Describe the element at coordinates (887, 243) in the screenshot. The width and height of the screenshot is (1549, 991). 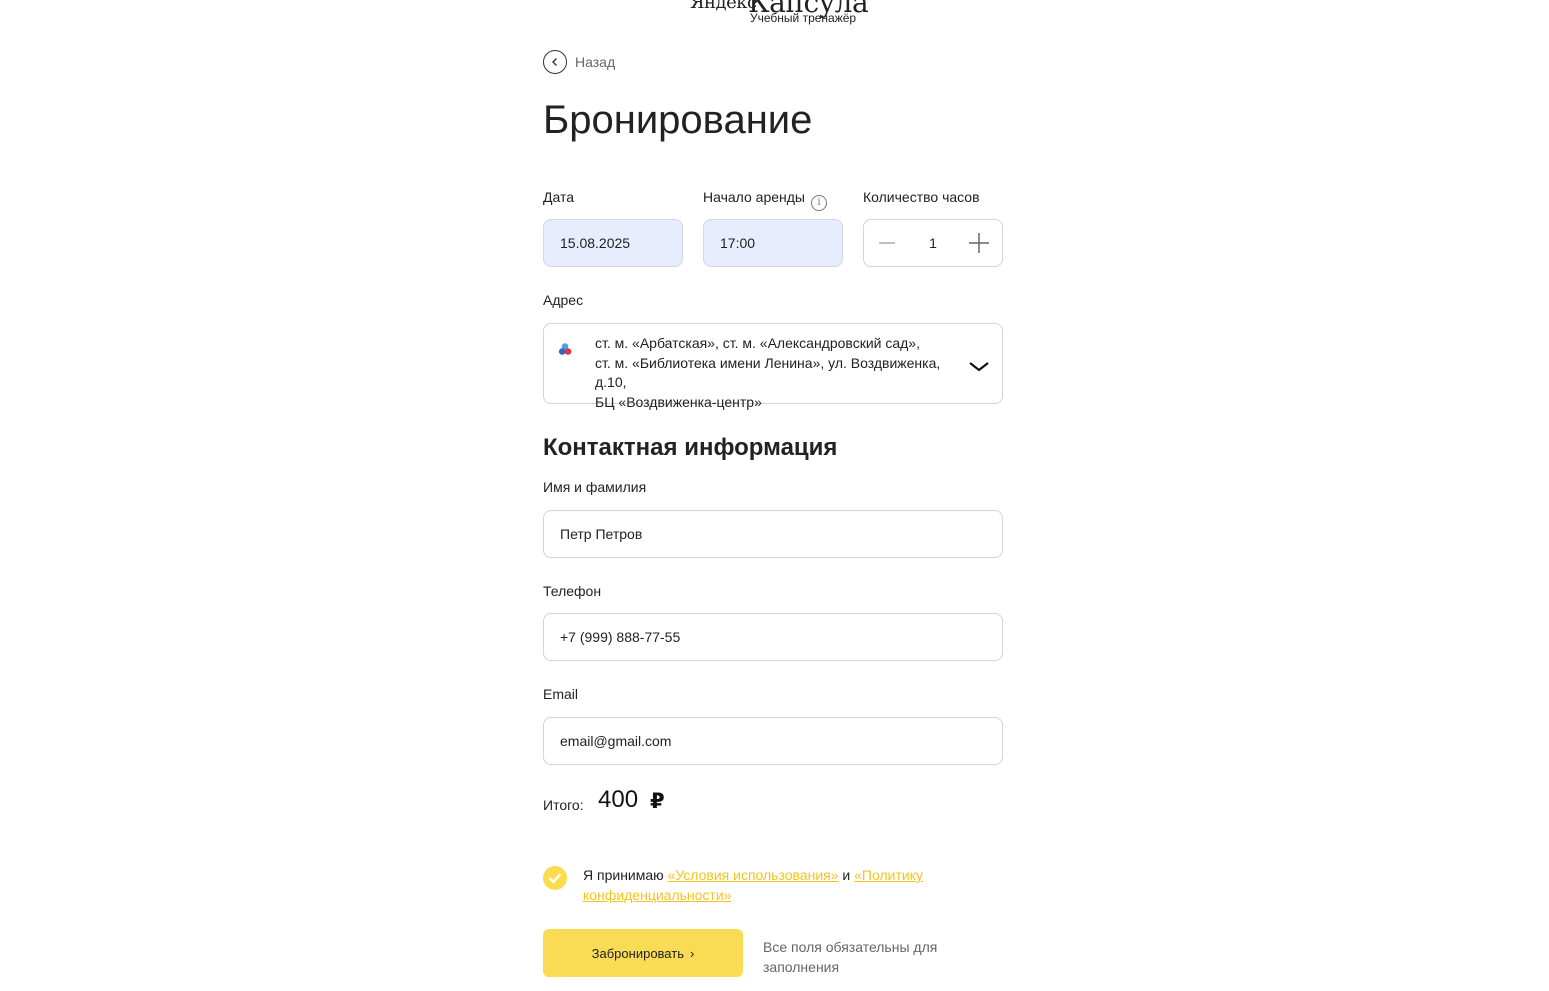
I see `minus-icon` at that location.